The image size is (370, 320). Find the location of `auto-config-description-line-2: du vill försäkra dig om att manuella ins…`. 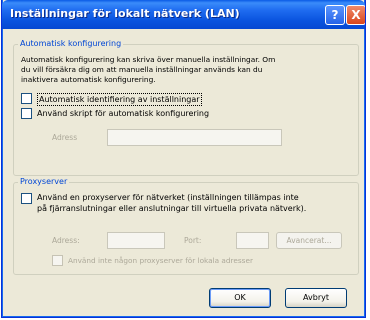

auto-config-description-line-2: du vill försäkra dig om att manuella ins… is located at coordinates (142, 69).